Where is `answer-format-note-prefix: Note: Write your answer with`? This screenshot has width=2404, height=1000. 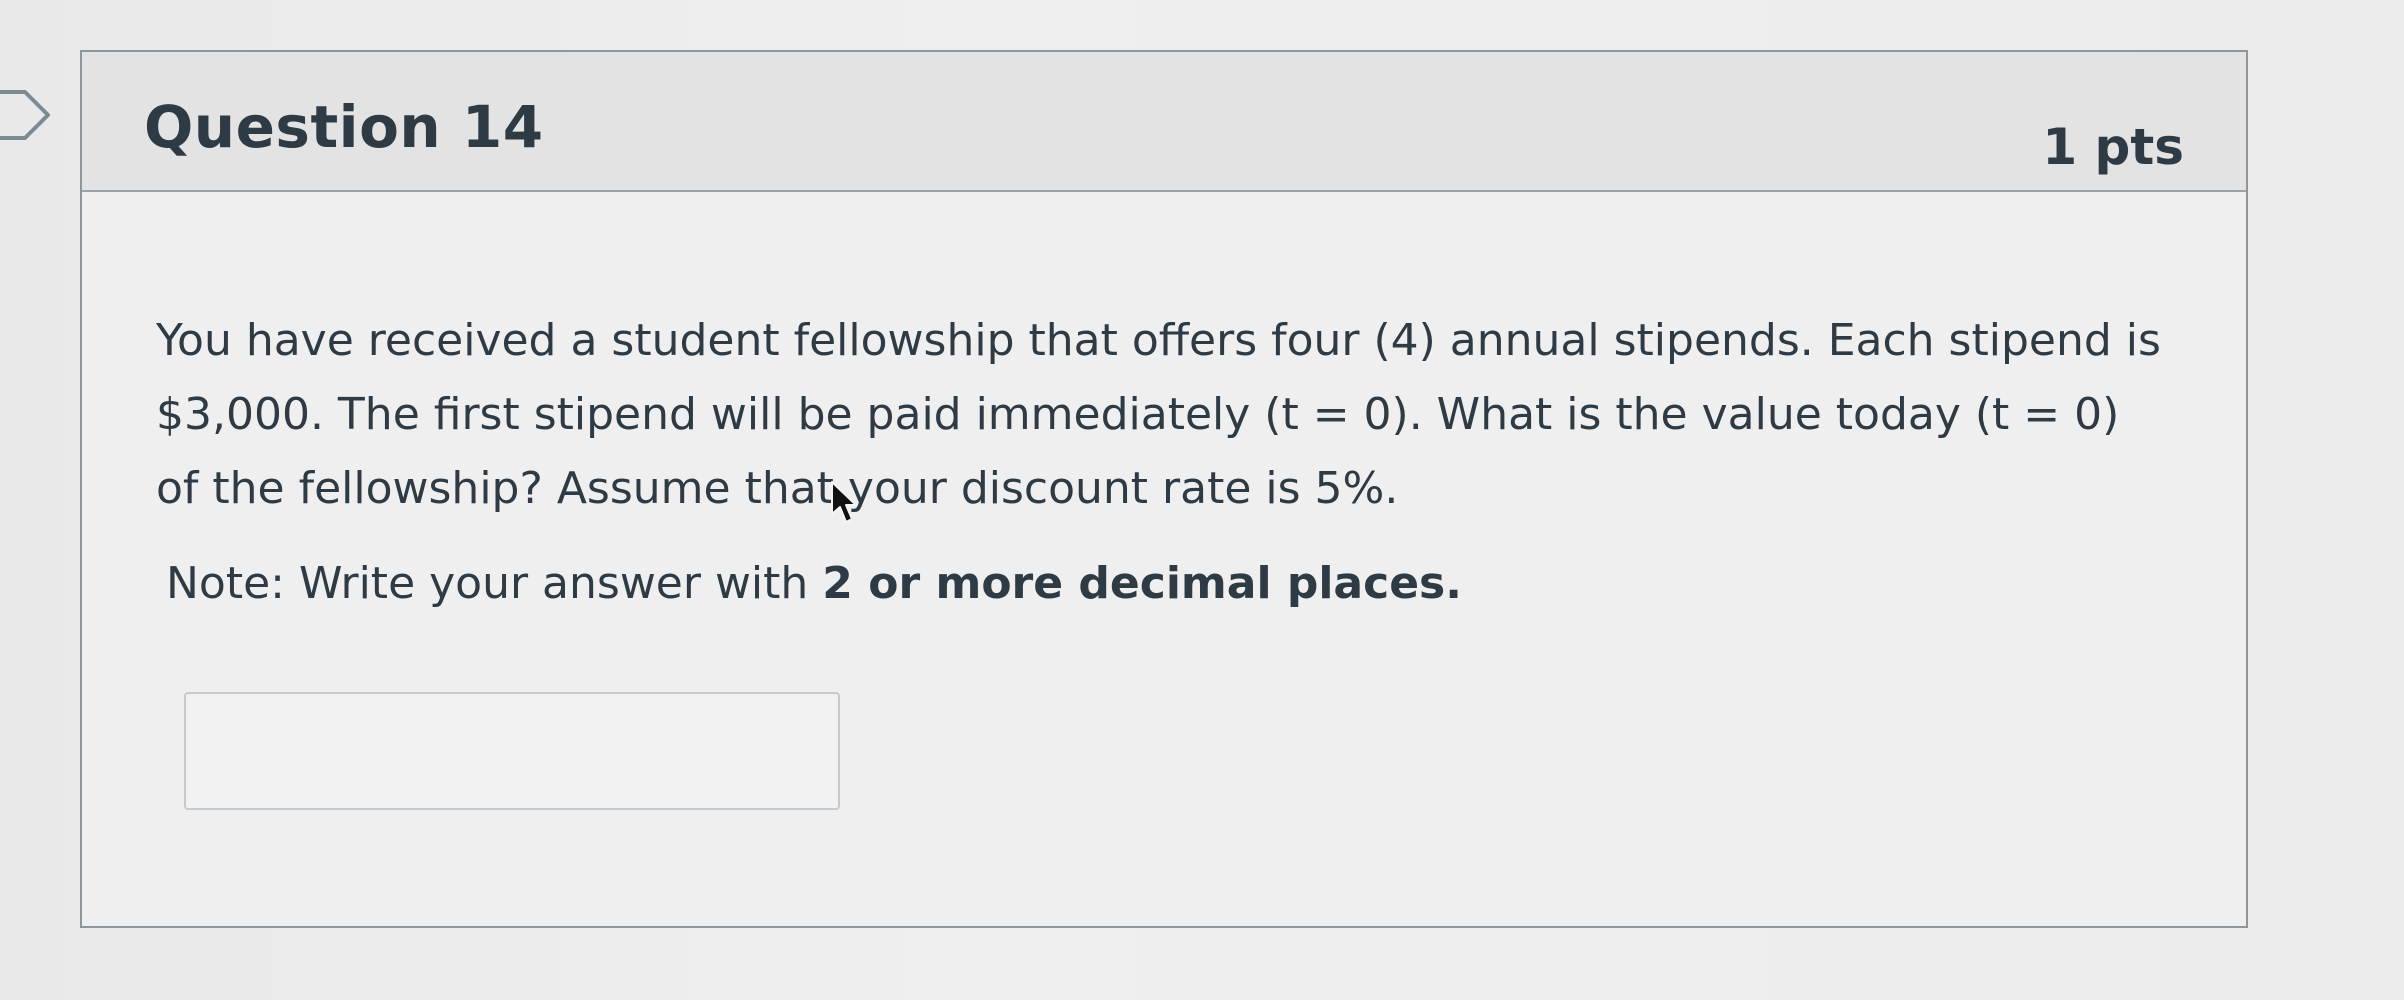
answer-format-note-prefix: Note: Write your answer with is located at coordinates (494, 583).